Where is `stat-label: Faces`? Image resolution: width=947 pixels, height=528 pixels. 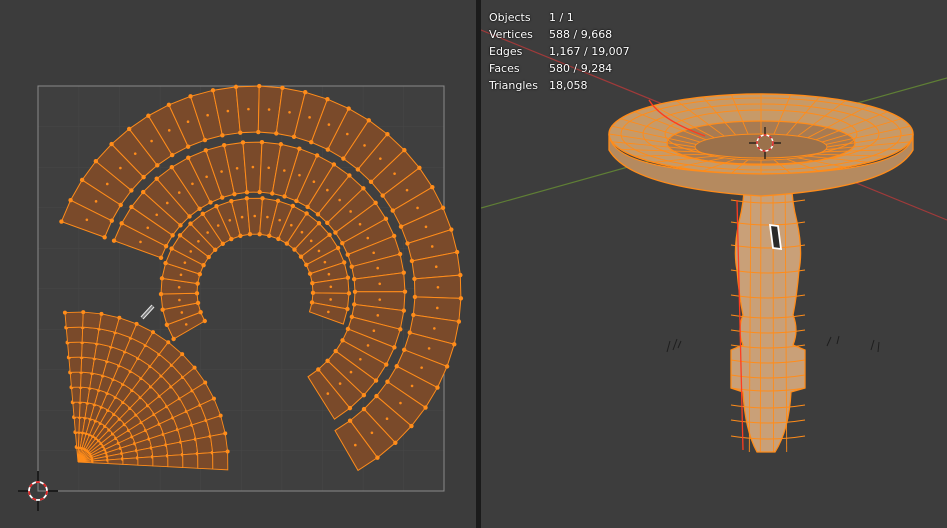 stat-label: Faces is located at coordinates (504, 68).